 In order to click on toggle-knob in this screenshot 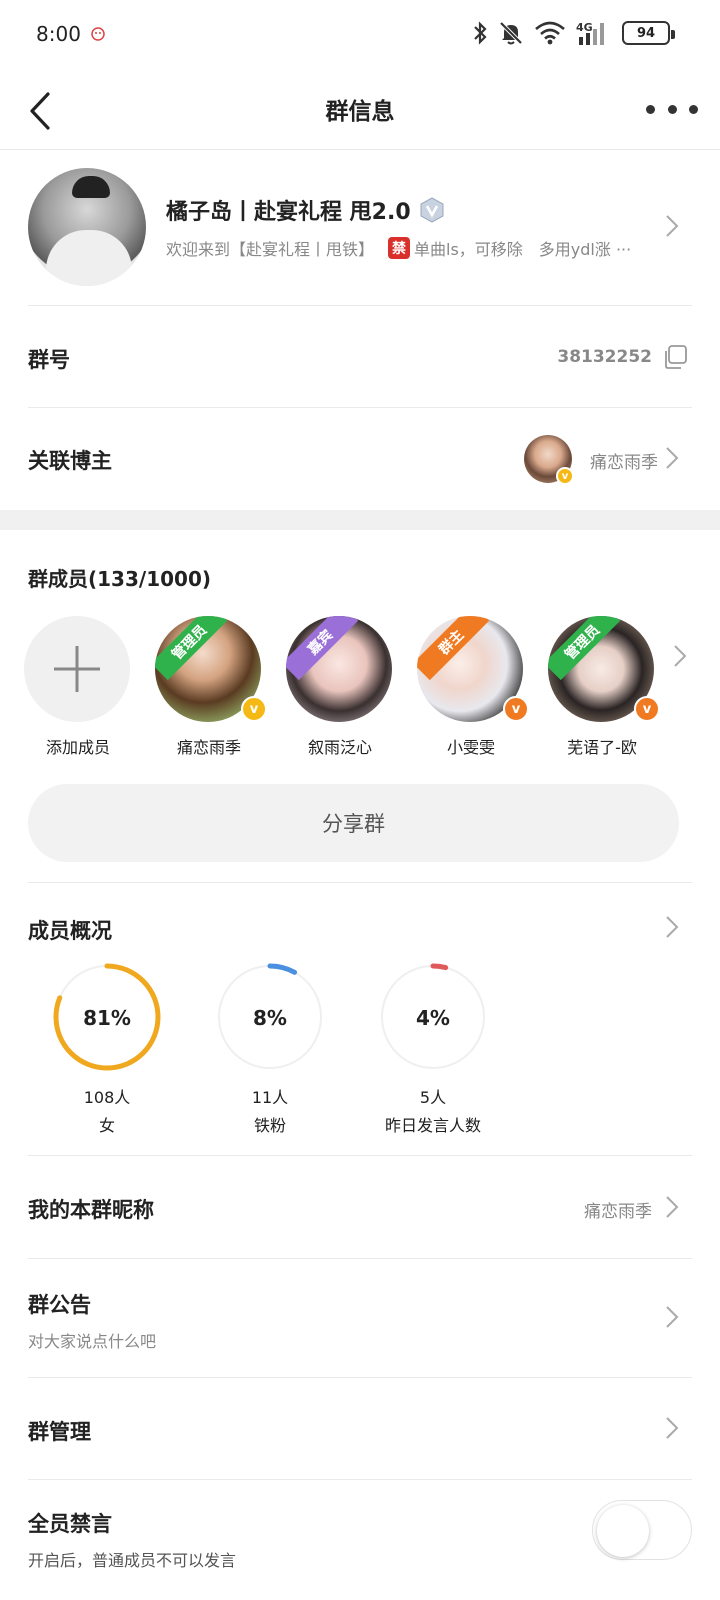, I will do `click(623, 1531)`.